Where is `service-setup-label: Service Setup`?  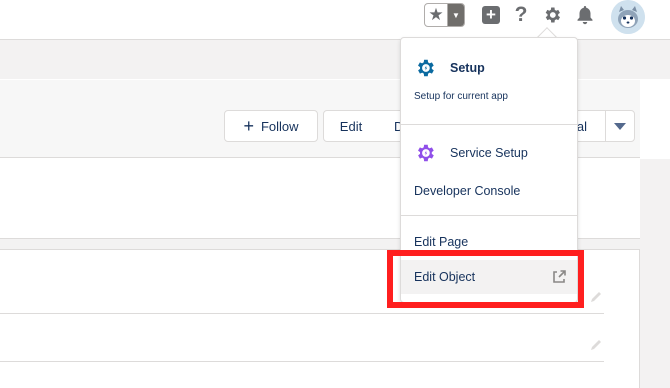
service-setup-label: Service Setup is located at coordinates (489, 153).